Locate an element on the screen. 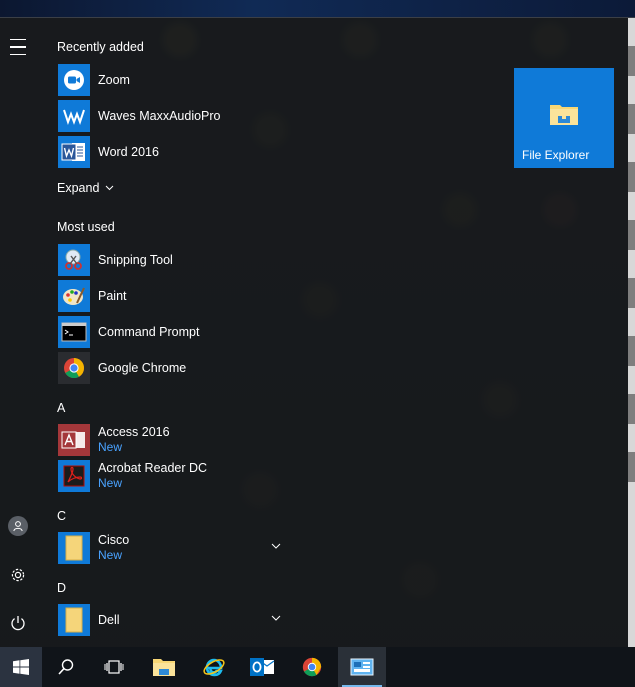 The image size is (635, 687). taskbar-file-explorer is located at coordinates (164, 667).